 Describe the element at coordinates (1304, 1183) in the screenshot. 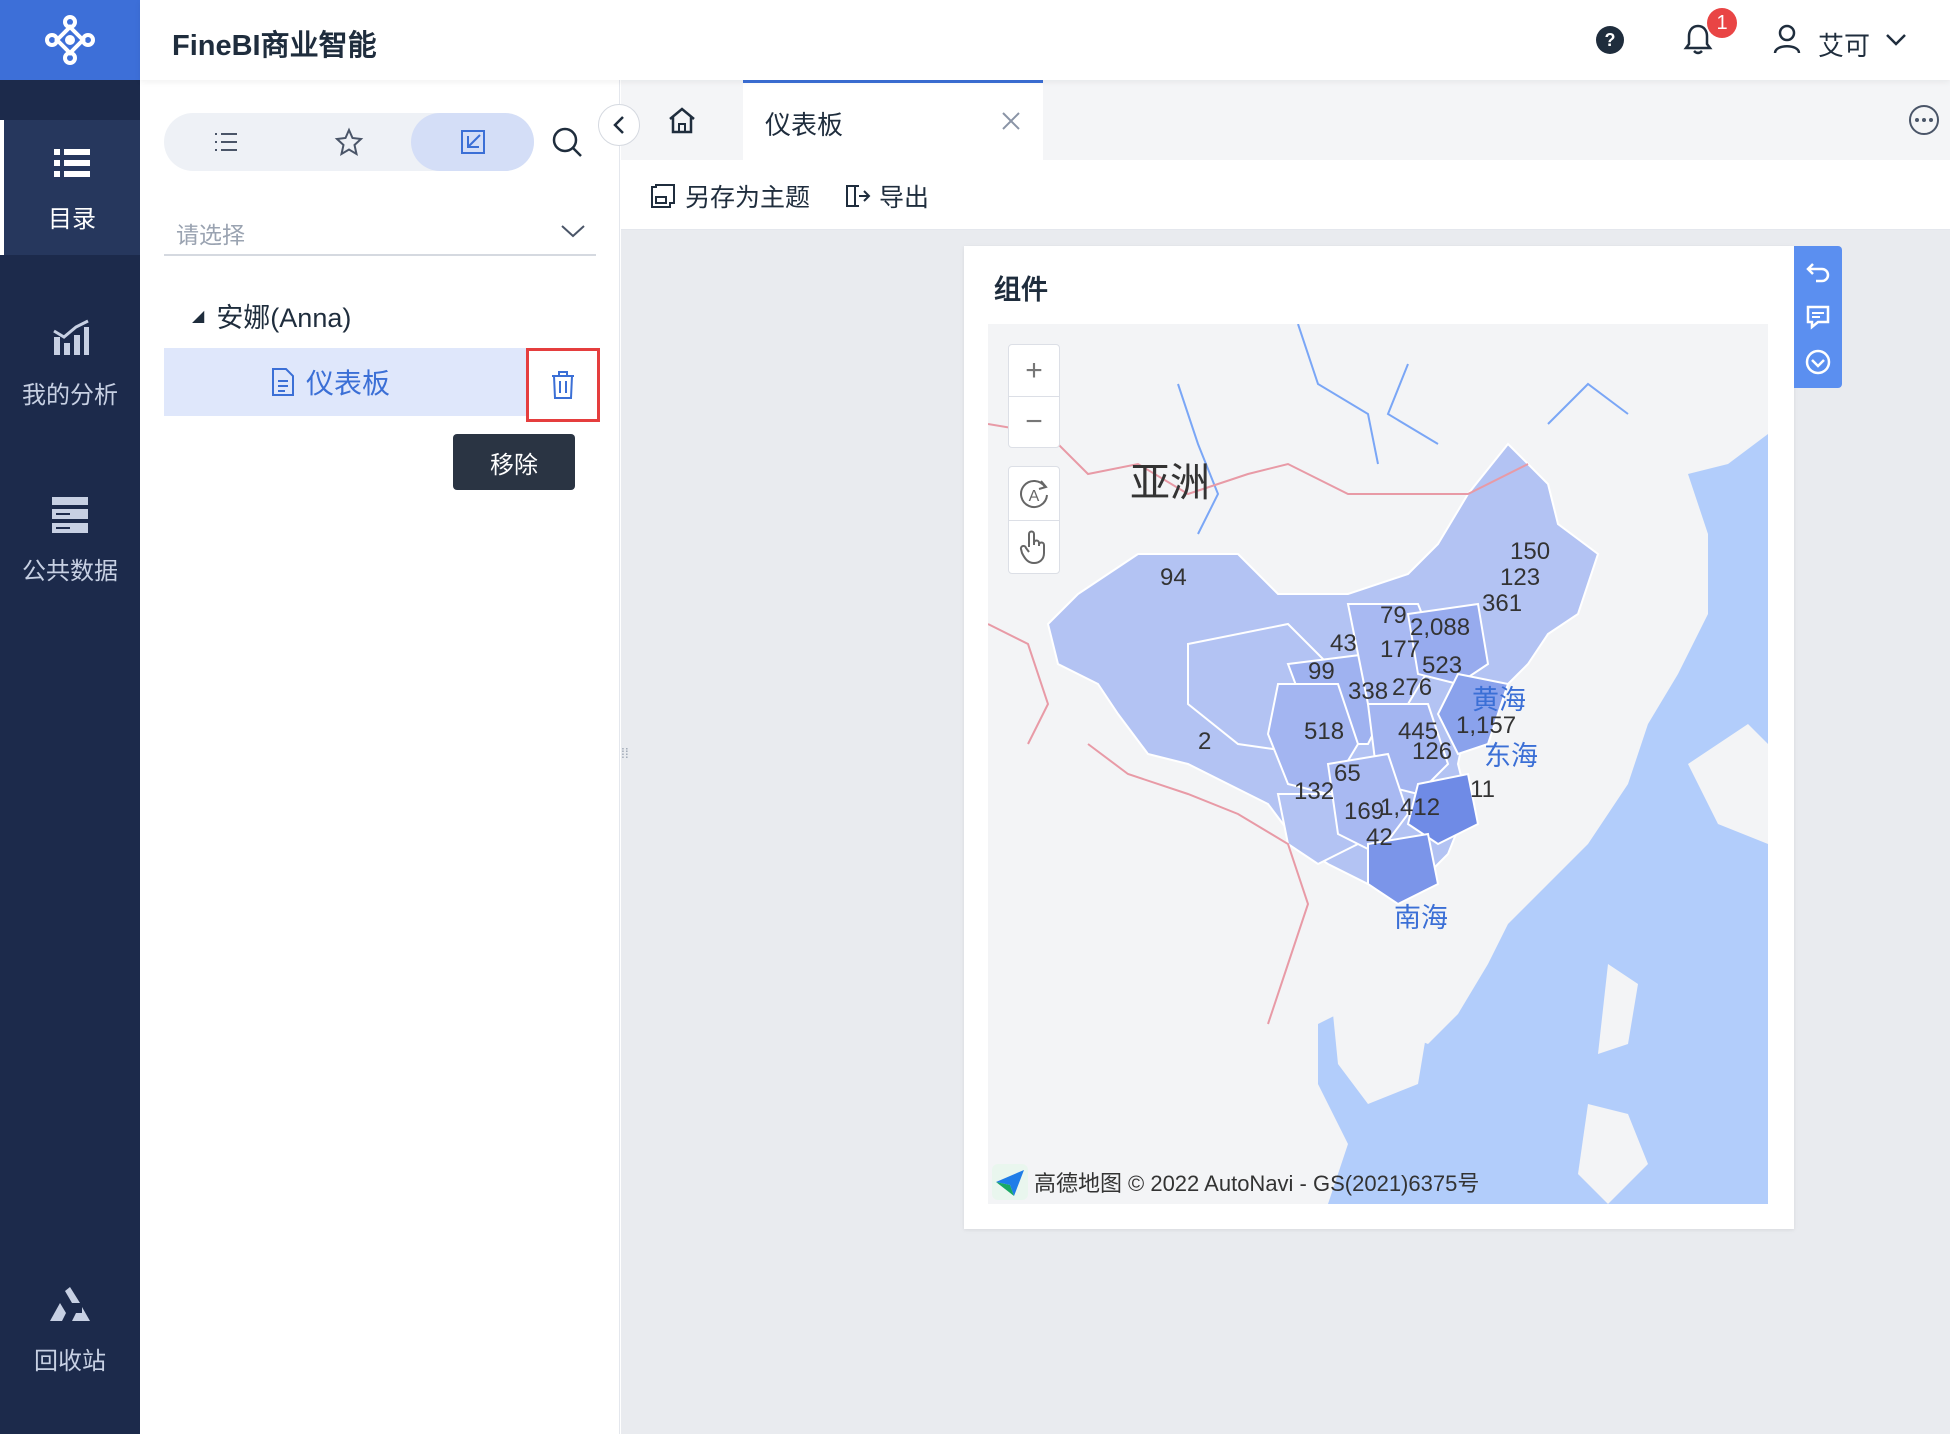

I see `attribution-text: © 2022 AutoNavi - GS(2021)6375号` at that location.